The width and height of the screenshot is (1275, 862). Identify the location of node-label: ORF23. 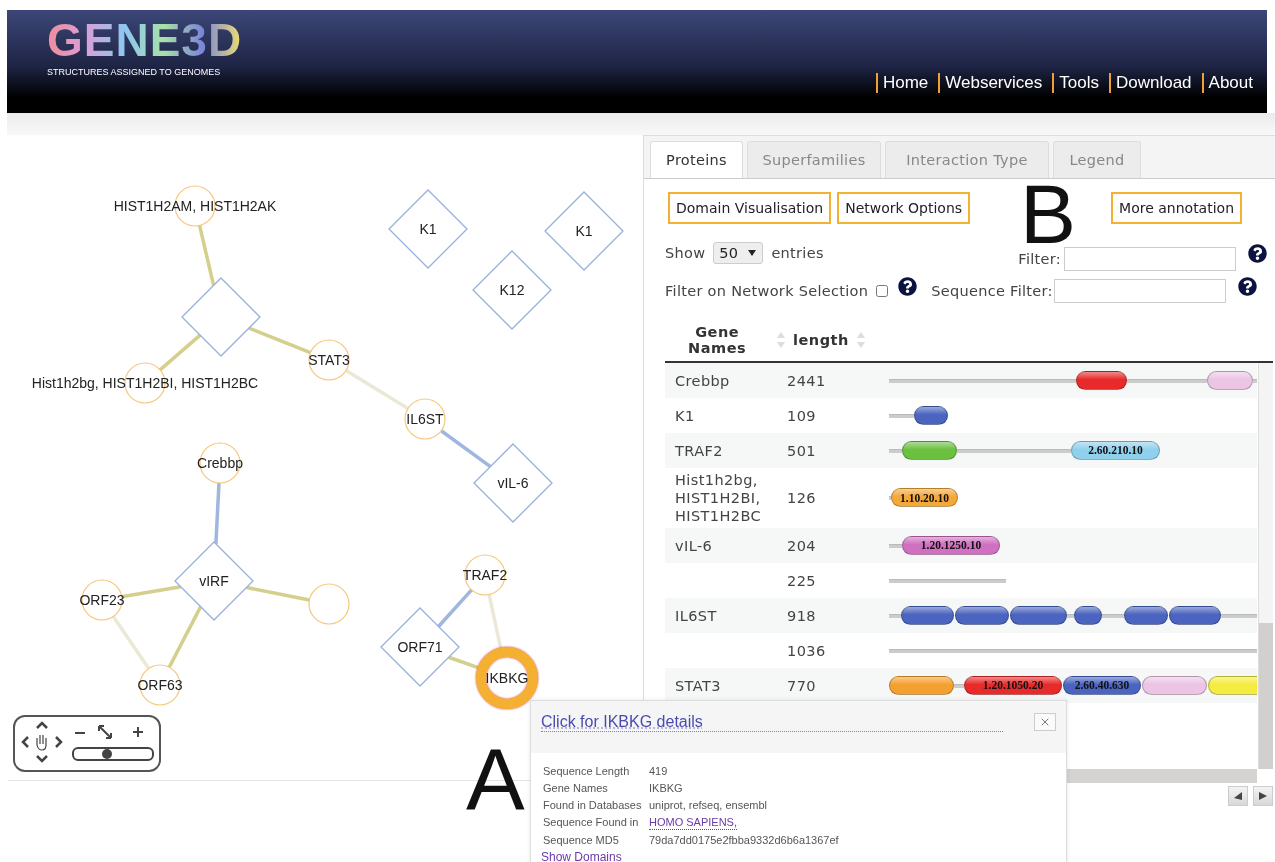
(102, 600).